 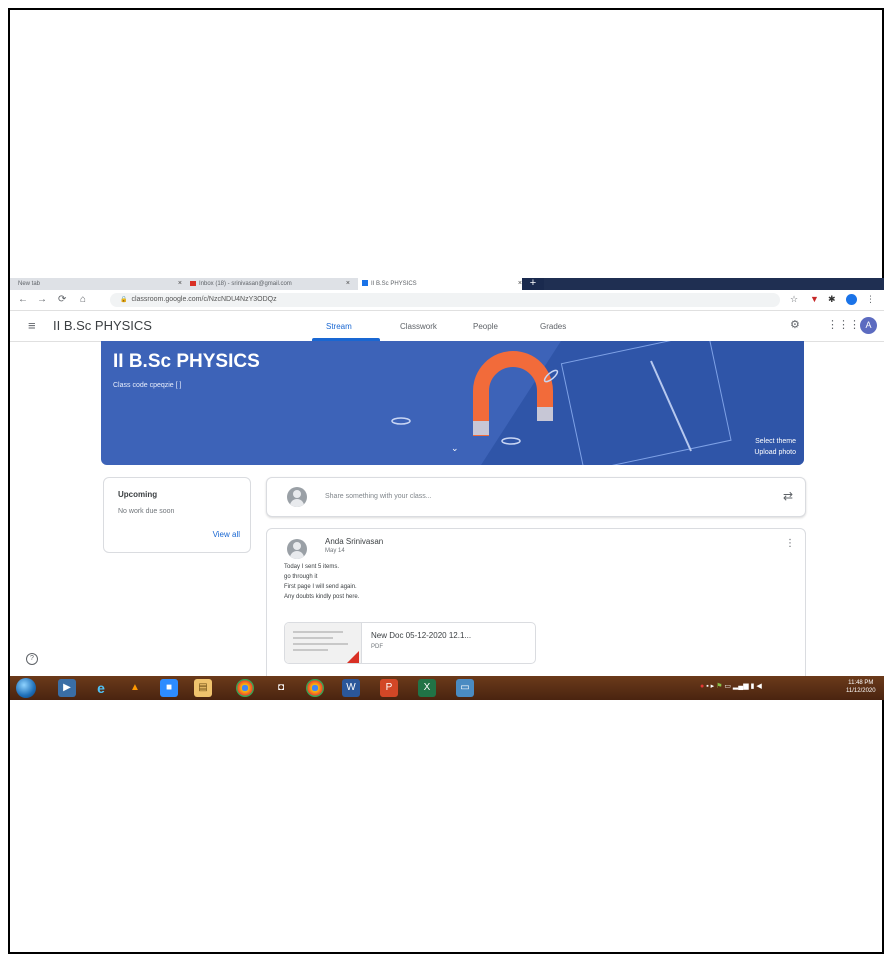 I want to click on post-date: May 14, so click(x=335, y=551).